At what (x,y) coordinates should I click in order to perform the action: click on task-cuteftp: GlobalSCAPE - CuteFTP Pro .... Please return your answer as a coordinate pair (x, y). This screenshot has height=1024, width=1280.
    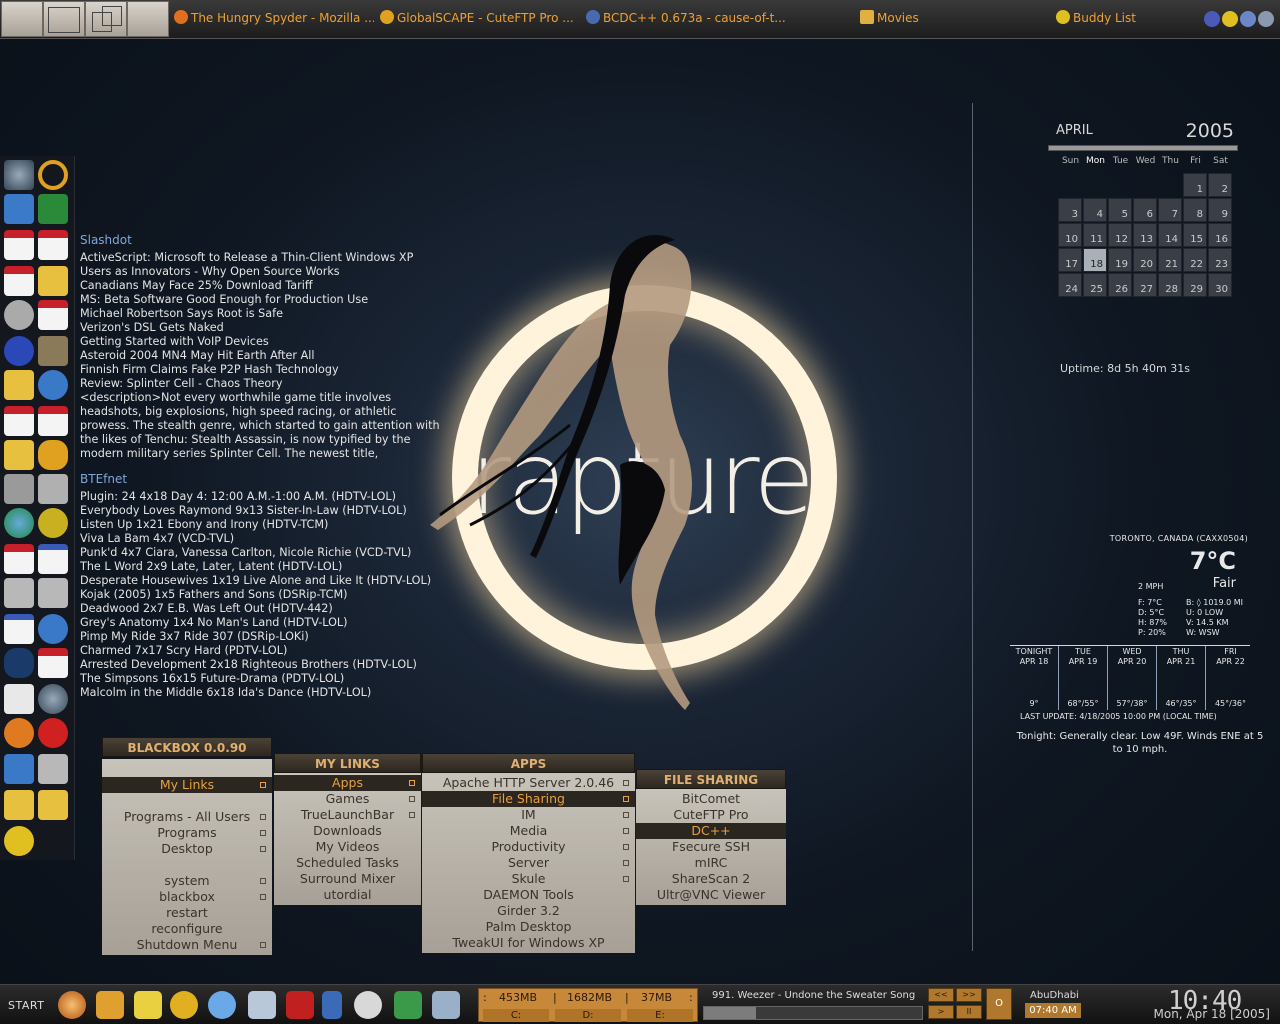
    Looking at the image, I should click on (480, 20).